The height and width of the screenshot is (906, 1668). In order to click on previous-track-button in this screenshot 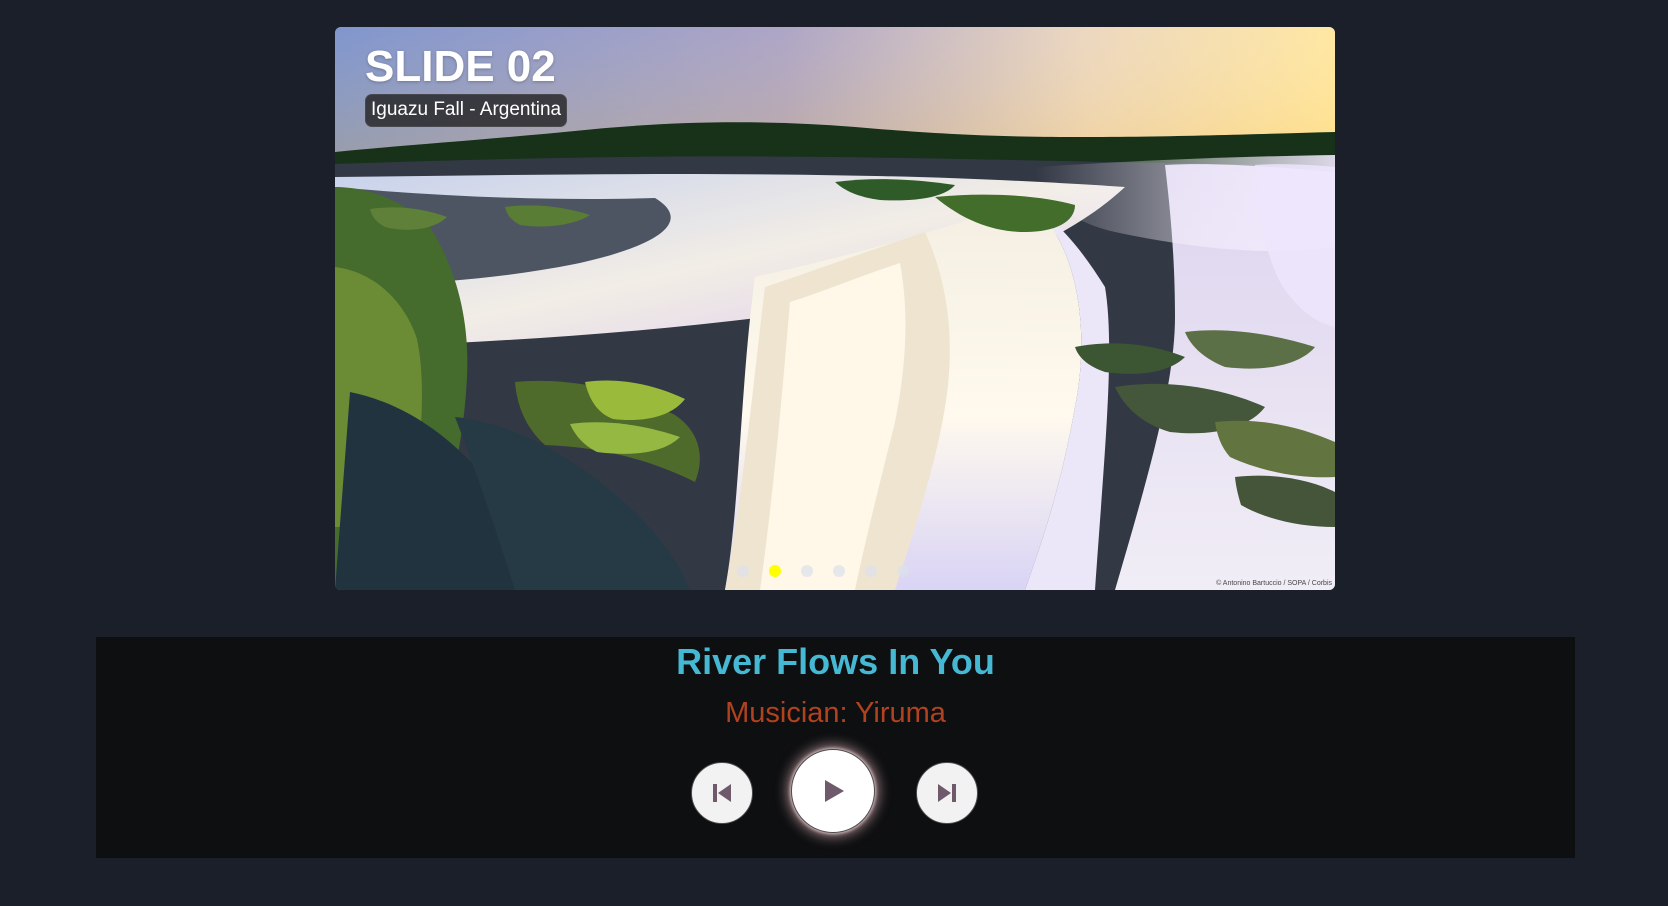, I will do `click(722, 793)`.